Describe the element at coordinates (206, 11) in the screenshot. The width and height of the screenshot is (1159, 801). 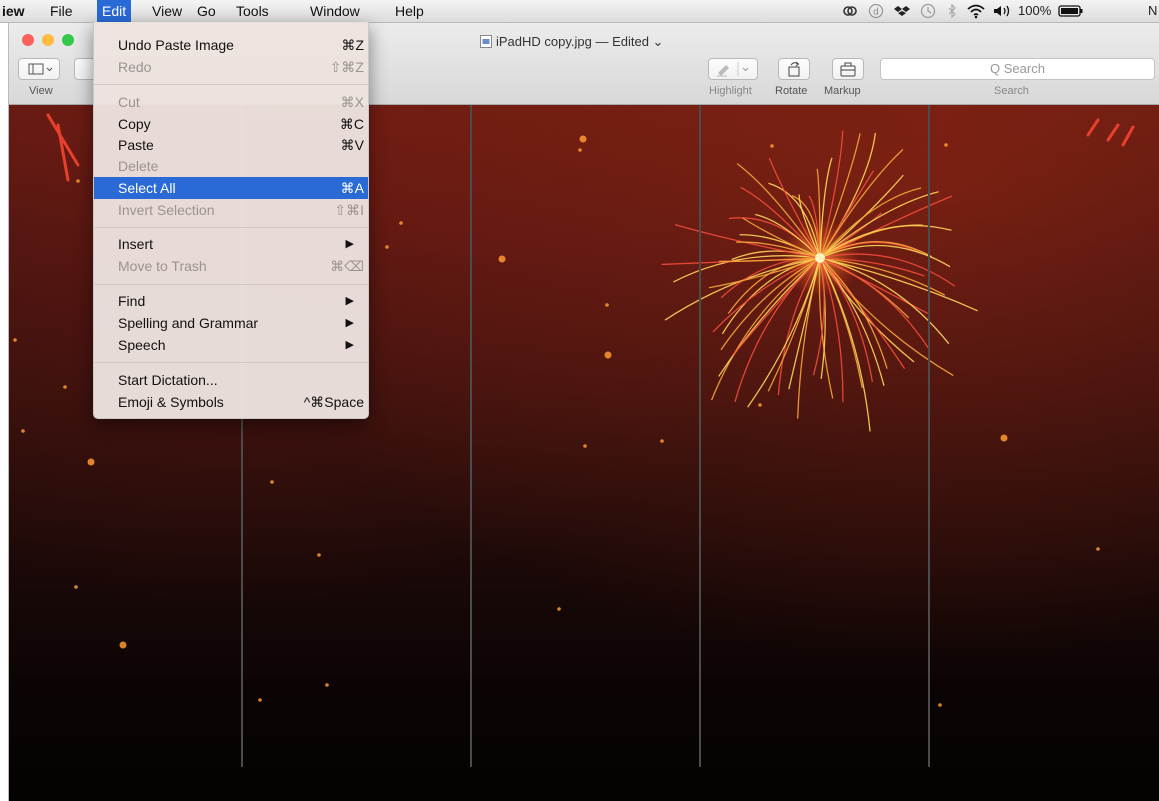
I see `menu-go: Go` at that location.